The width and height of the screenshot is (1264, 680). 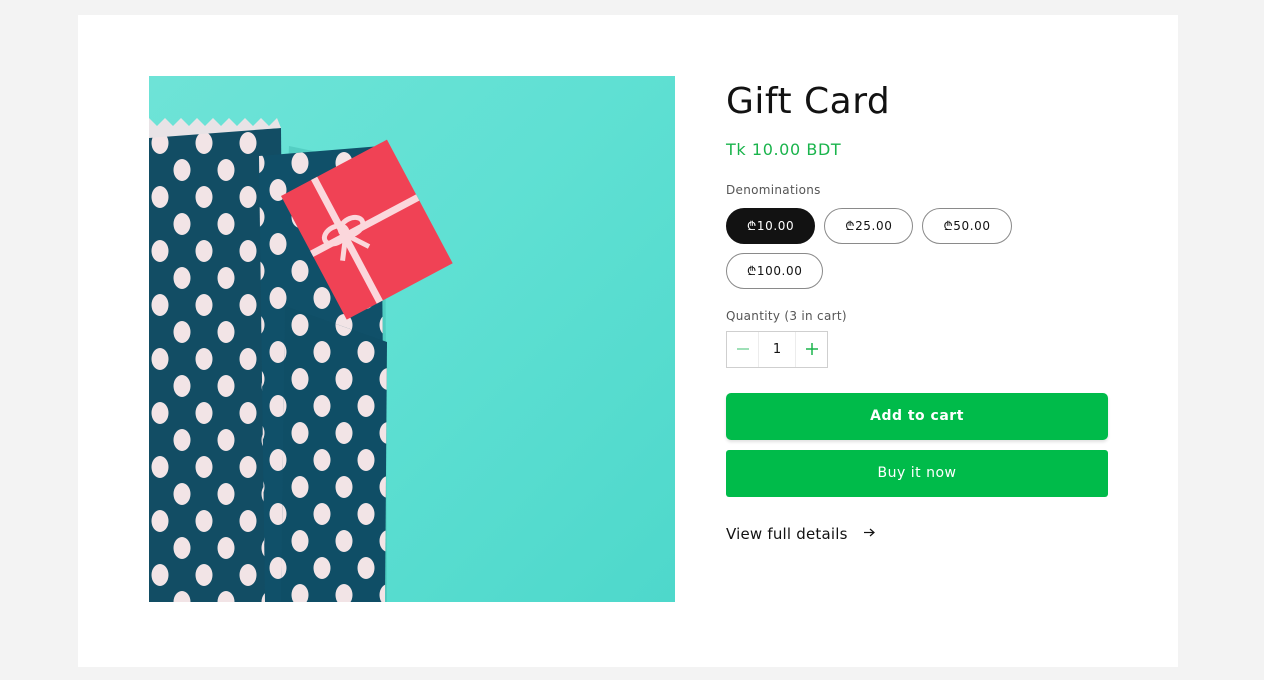 I want to click on denomination-option-50: ₾50.00, so click(x=967, y=225).